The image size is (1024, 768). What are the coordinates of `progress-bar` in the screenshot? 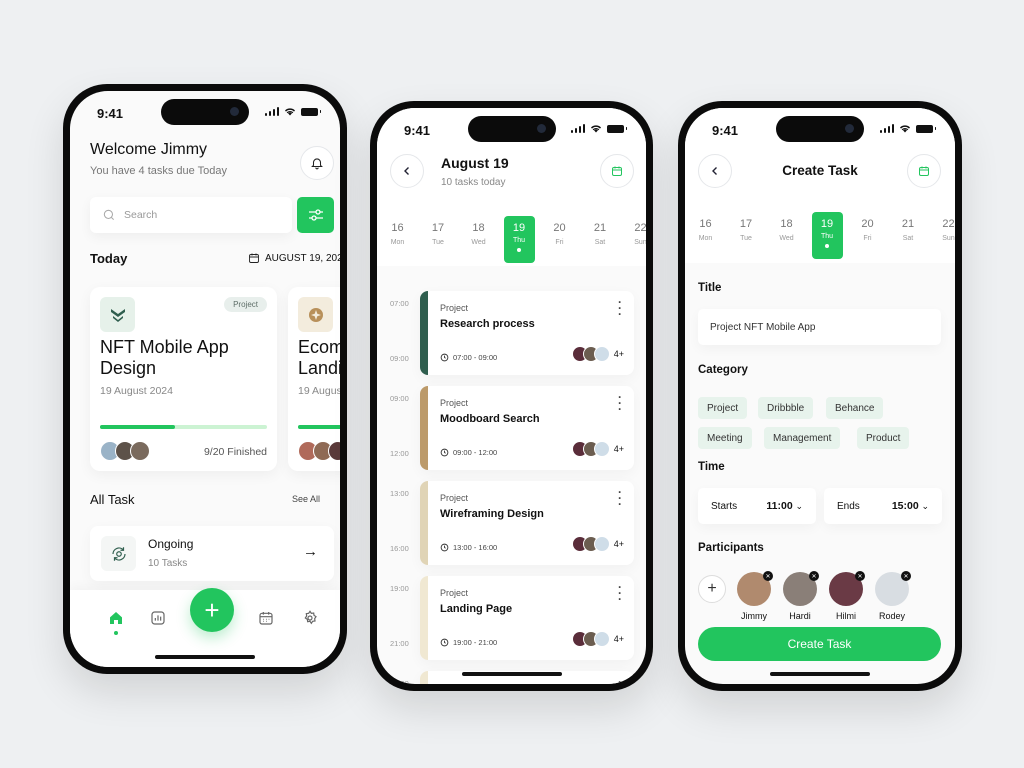 It's located at (319, 427).